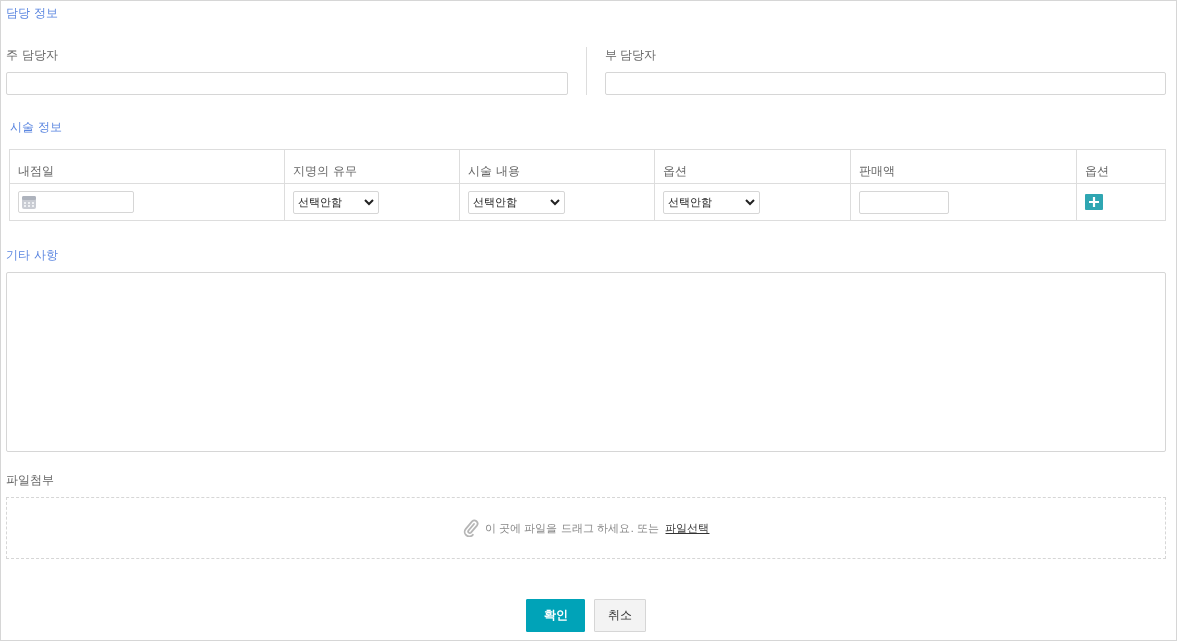 Image resolution: width=1177 pixels, height=641 pixels. Describe the element at coordinates (572, 528) in the screenshot. I see `drop-hint: 이 곳에 파일을 드래그 하세요. 또는` at that location.